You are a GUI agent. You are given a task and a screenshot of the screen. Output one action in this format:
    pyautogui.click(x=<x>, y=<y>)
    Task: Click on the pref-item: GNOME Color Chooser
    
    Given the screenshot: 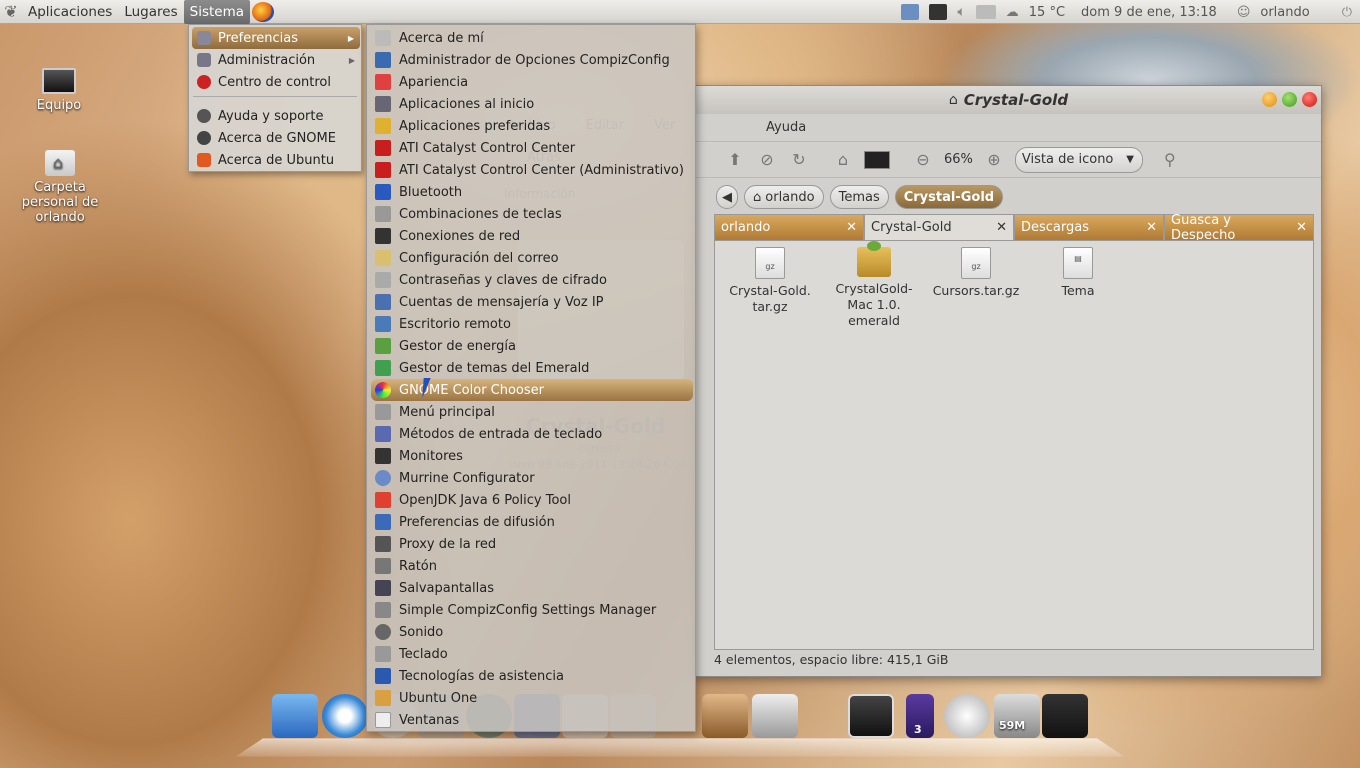 What is the action you would take?
    pyautogui.click(x=532, y=390)
    